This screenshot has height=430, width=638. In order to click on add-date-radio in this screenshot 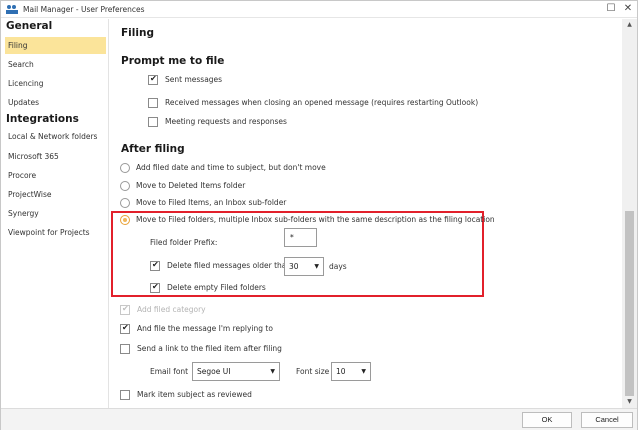, I will do `click(125, 168)`.